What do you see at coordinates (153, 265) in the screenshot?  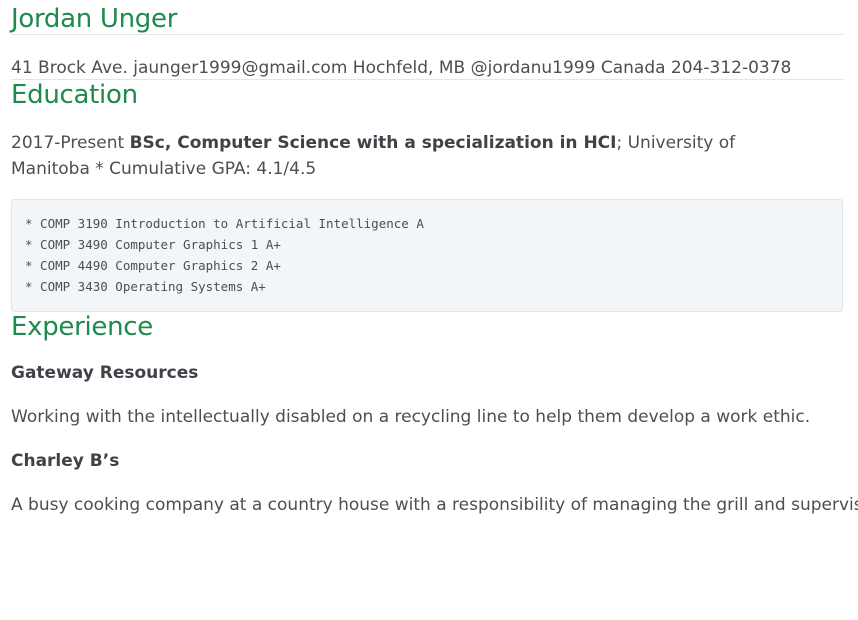 I see `course-line: * COMP 4490 Computer Graphics 2 A+` at bounding box center [153, 265].